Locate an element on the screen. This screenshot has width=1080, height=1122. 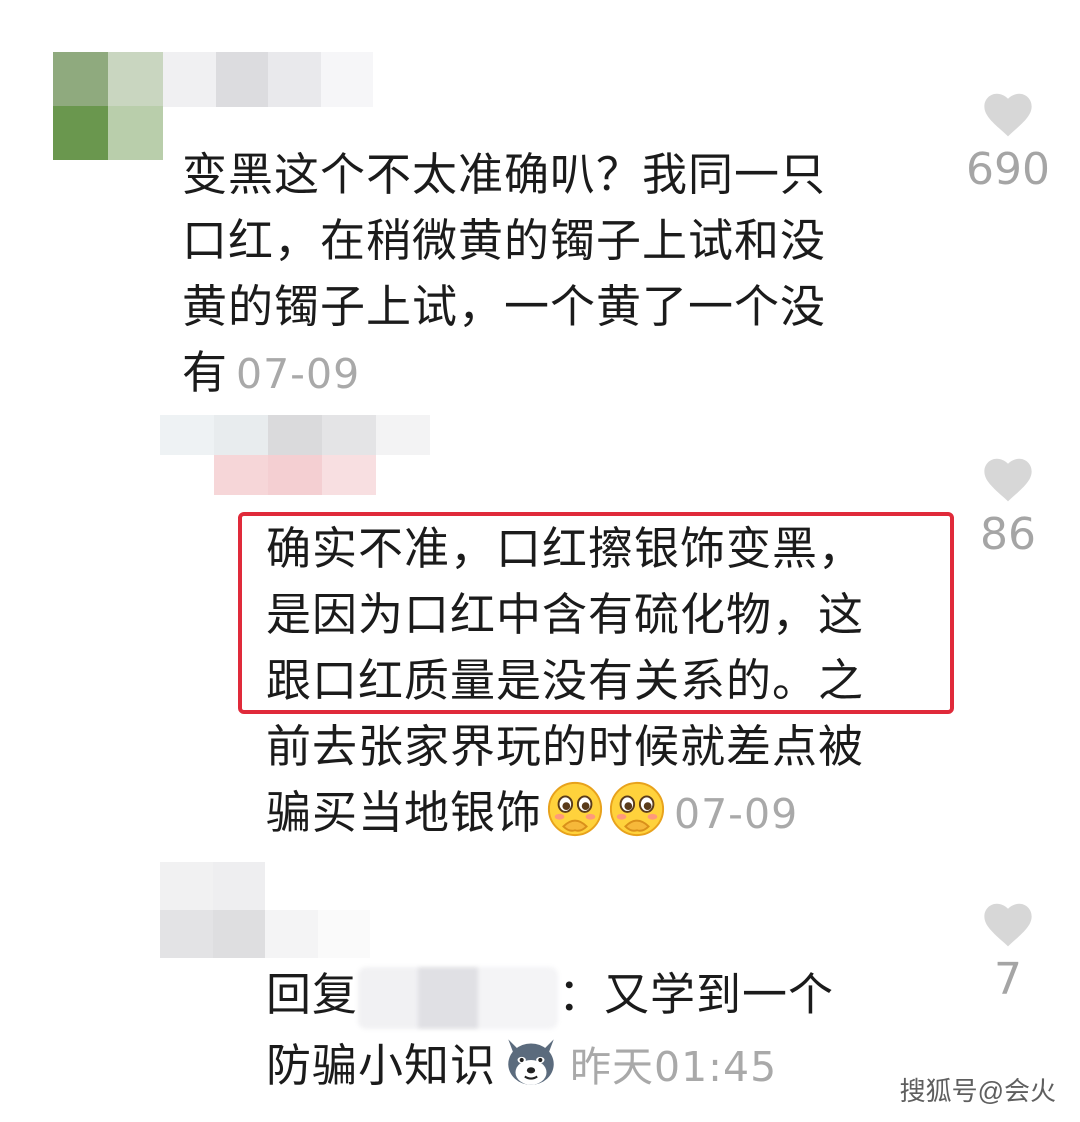
reply-line: 是因为口红中含有硫化物，这 is located at coordinates (565, 614).